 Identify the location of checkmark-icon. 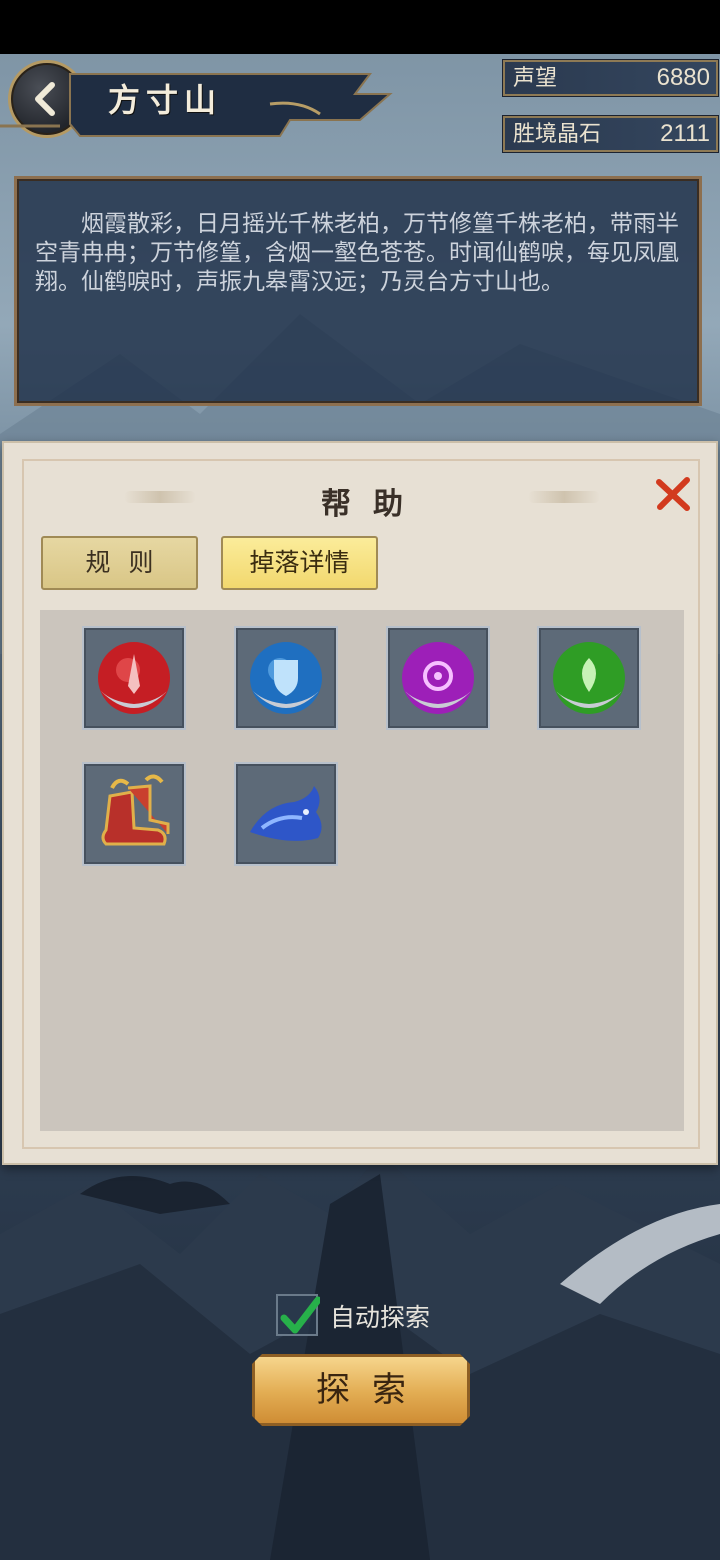
(301, 1315).